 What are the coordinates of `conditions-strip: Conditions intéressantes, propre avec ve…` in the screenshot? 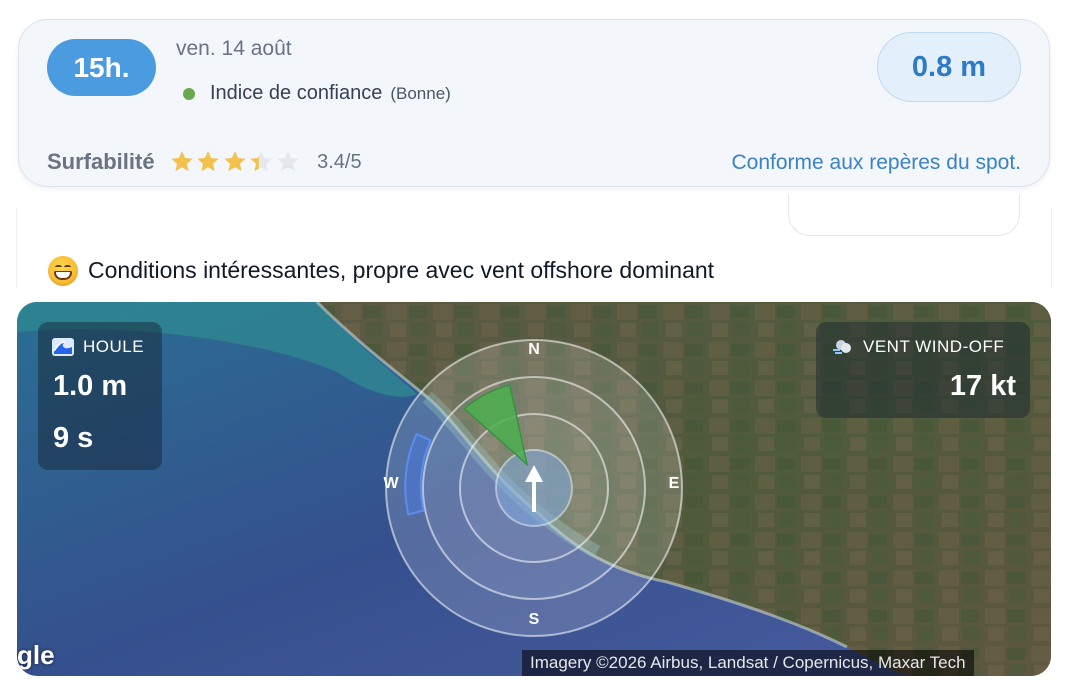 It's located at (534, 241).